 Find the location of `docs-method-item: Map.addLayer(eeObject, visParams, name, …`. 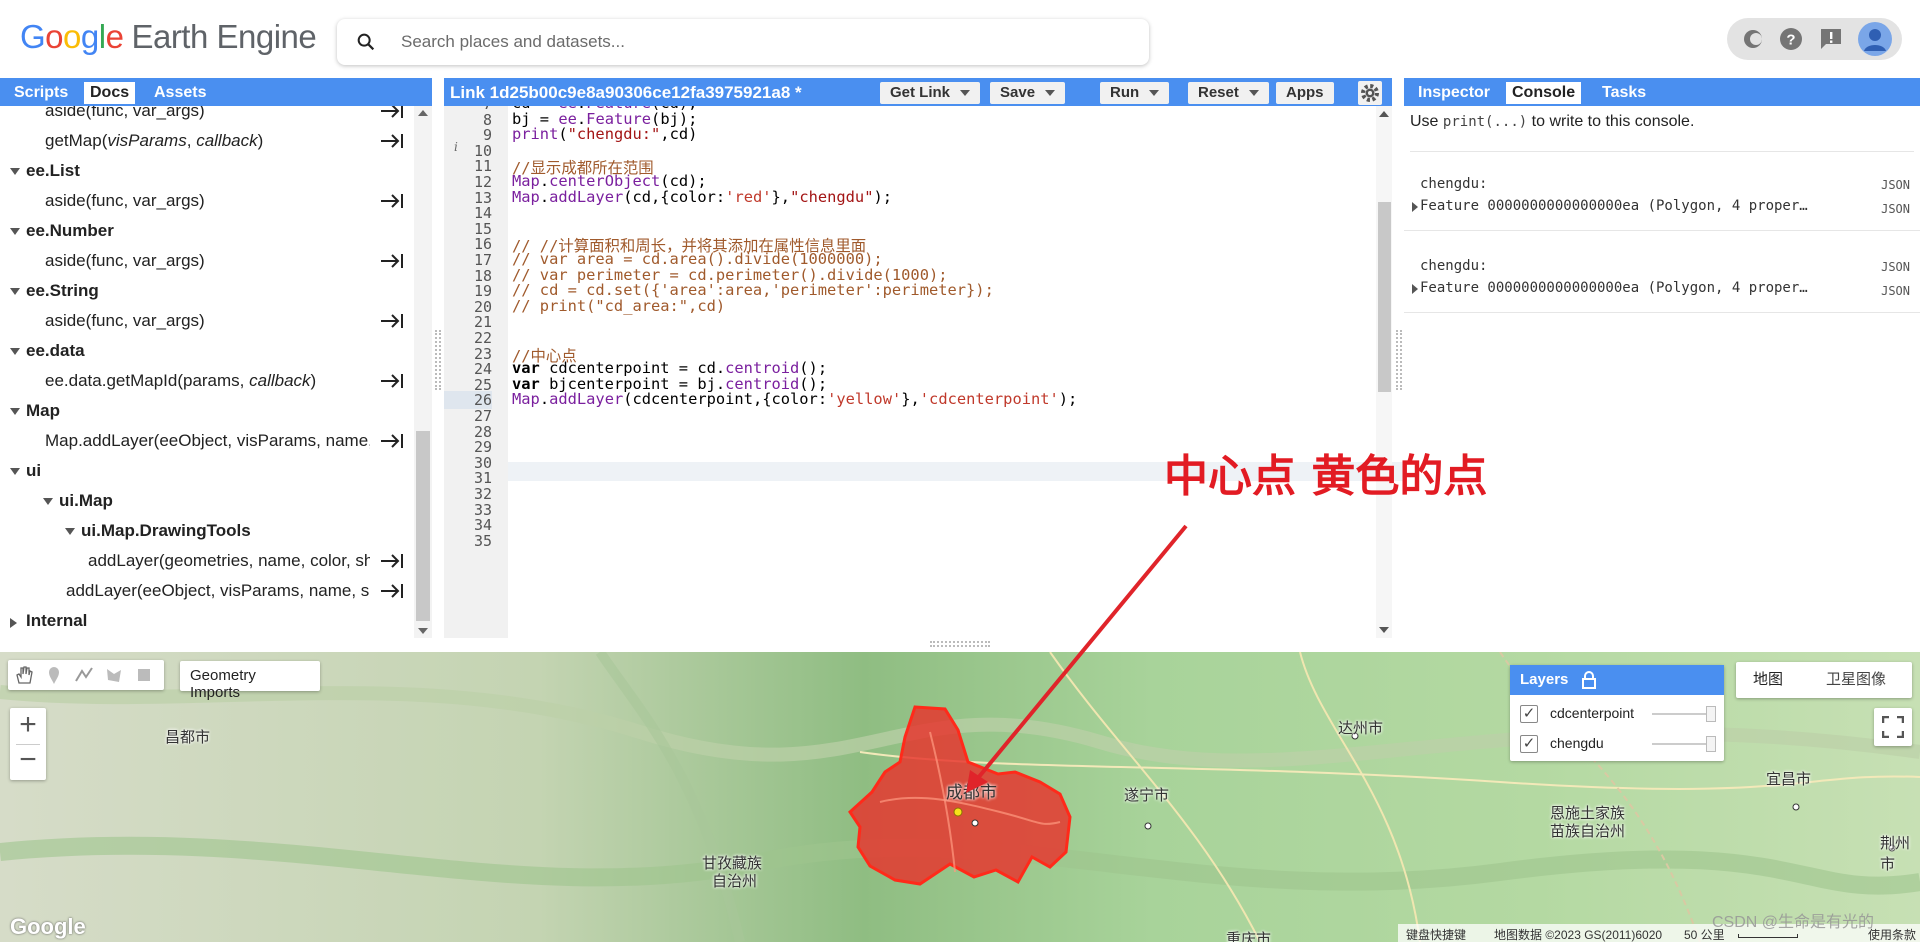

docs-method-item: Map.addLayer(eeObject, visParams, name, … is located at coordinates (207, 441).